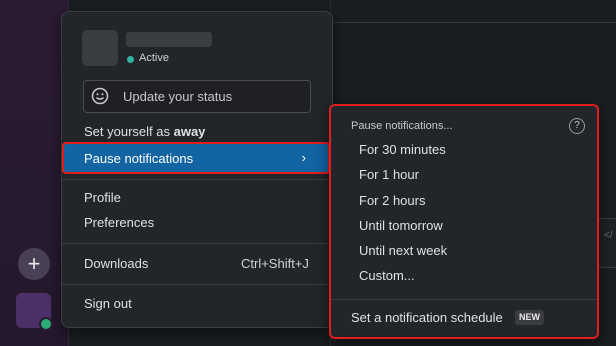 The image size is (616, 346). I want to click on pause-1-hour: For 1 hour, so click(389, 174).